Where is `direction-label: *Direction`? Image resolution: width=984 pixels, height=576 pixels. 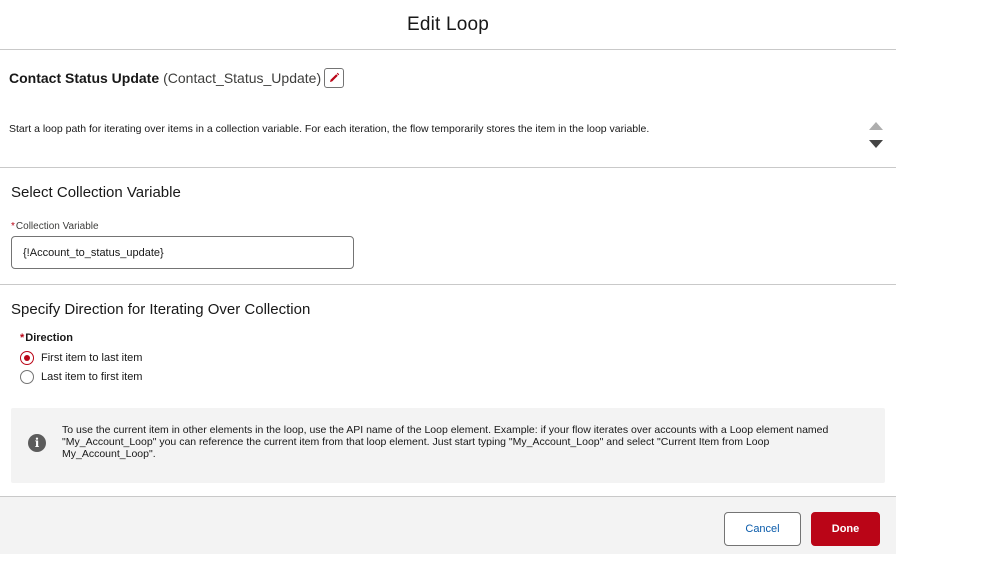 direction-label: *Direction is located at coordinates (46, 338).